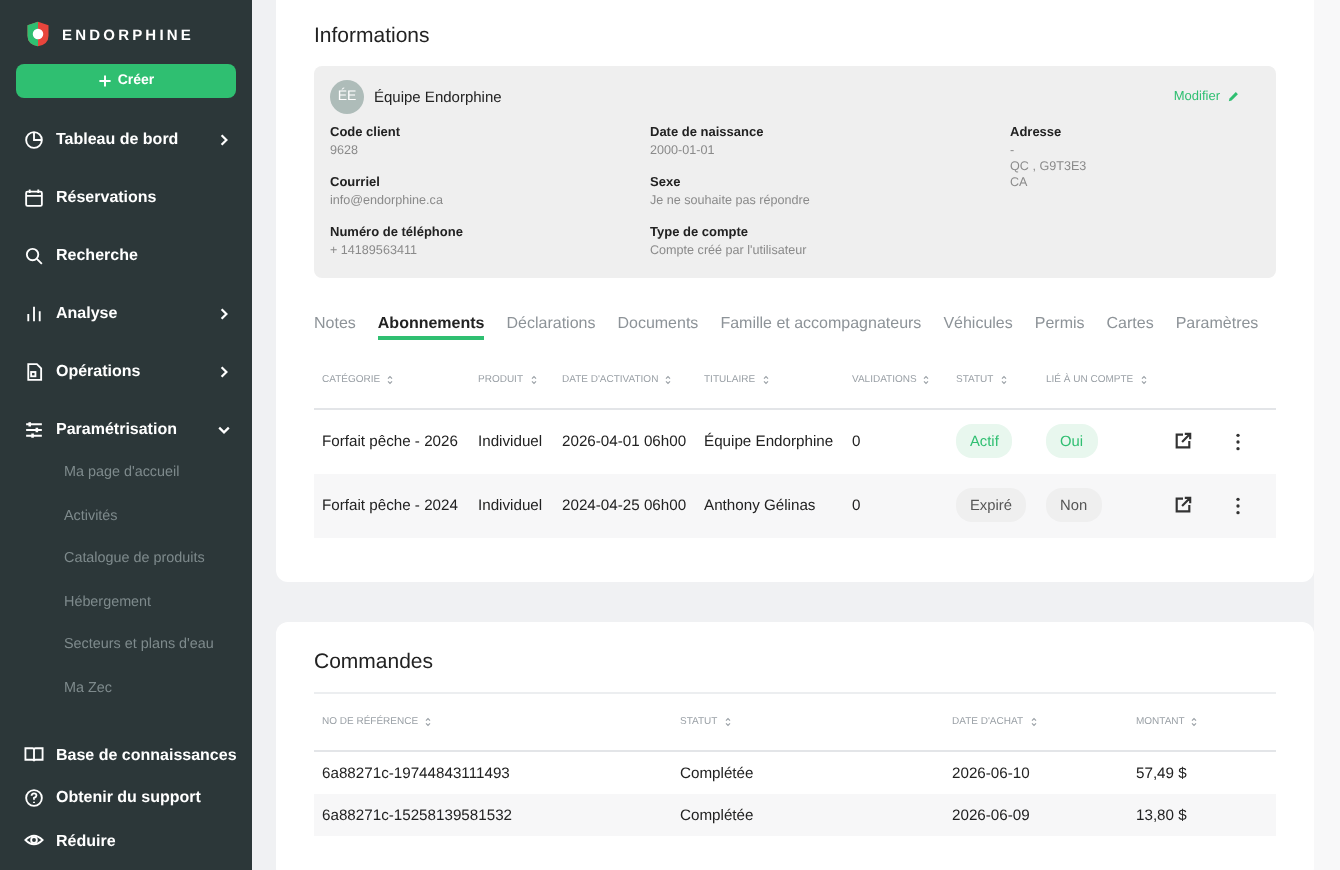 The width and height of the screenshot is (1340, 870). What do you see at coordinates (126, 371) in the screenshot?
I see `nav-item: Opérations` at bounding box center [126, 371].